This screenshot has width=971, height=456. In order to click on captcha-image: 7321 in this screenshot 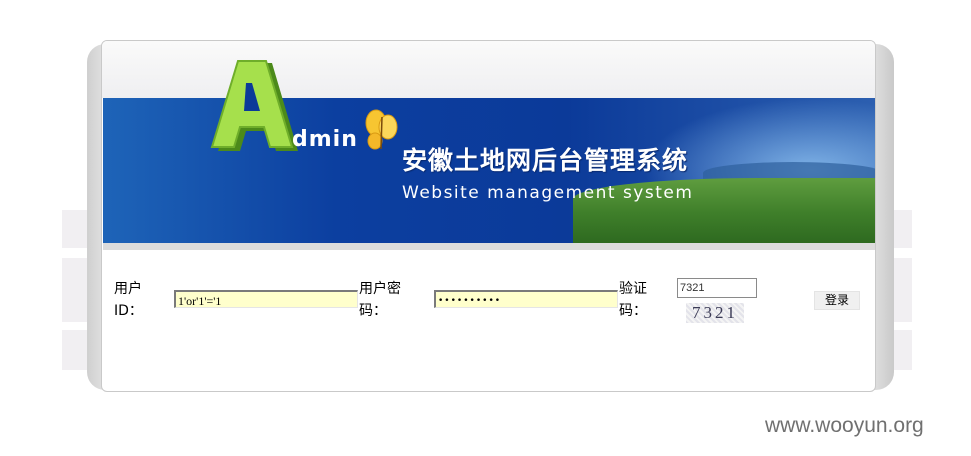, I will do `click(715, 313)`.